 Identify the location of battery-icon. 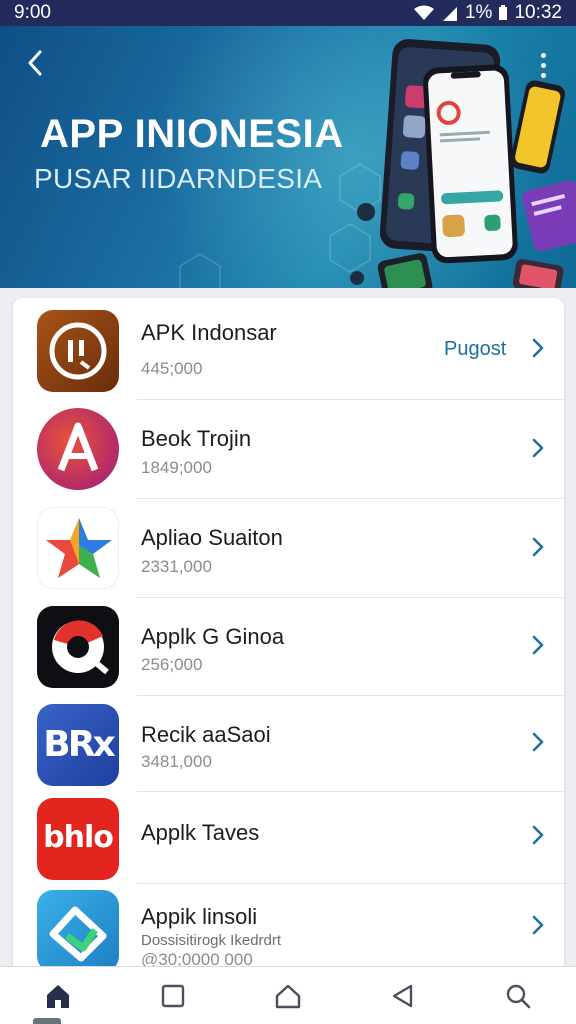
(503, 12).